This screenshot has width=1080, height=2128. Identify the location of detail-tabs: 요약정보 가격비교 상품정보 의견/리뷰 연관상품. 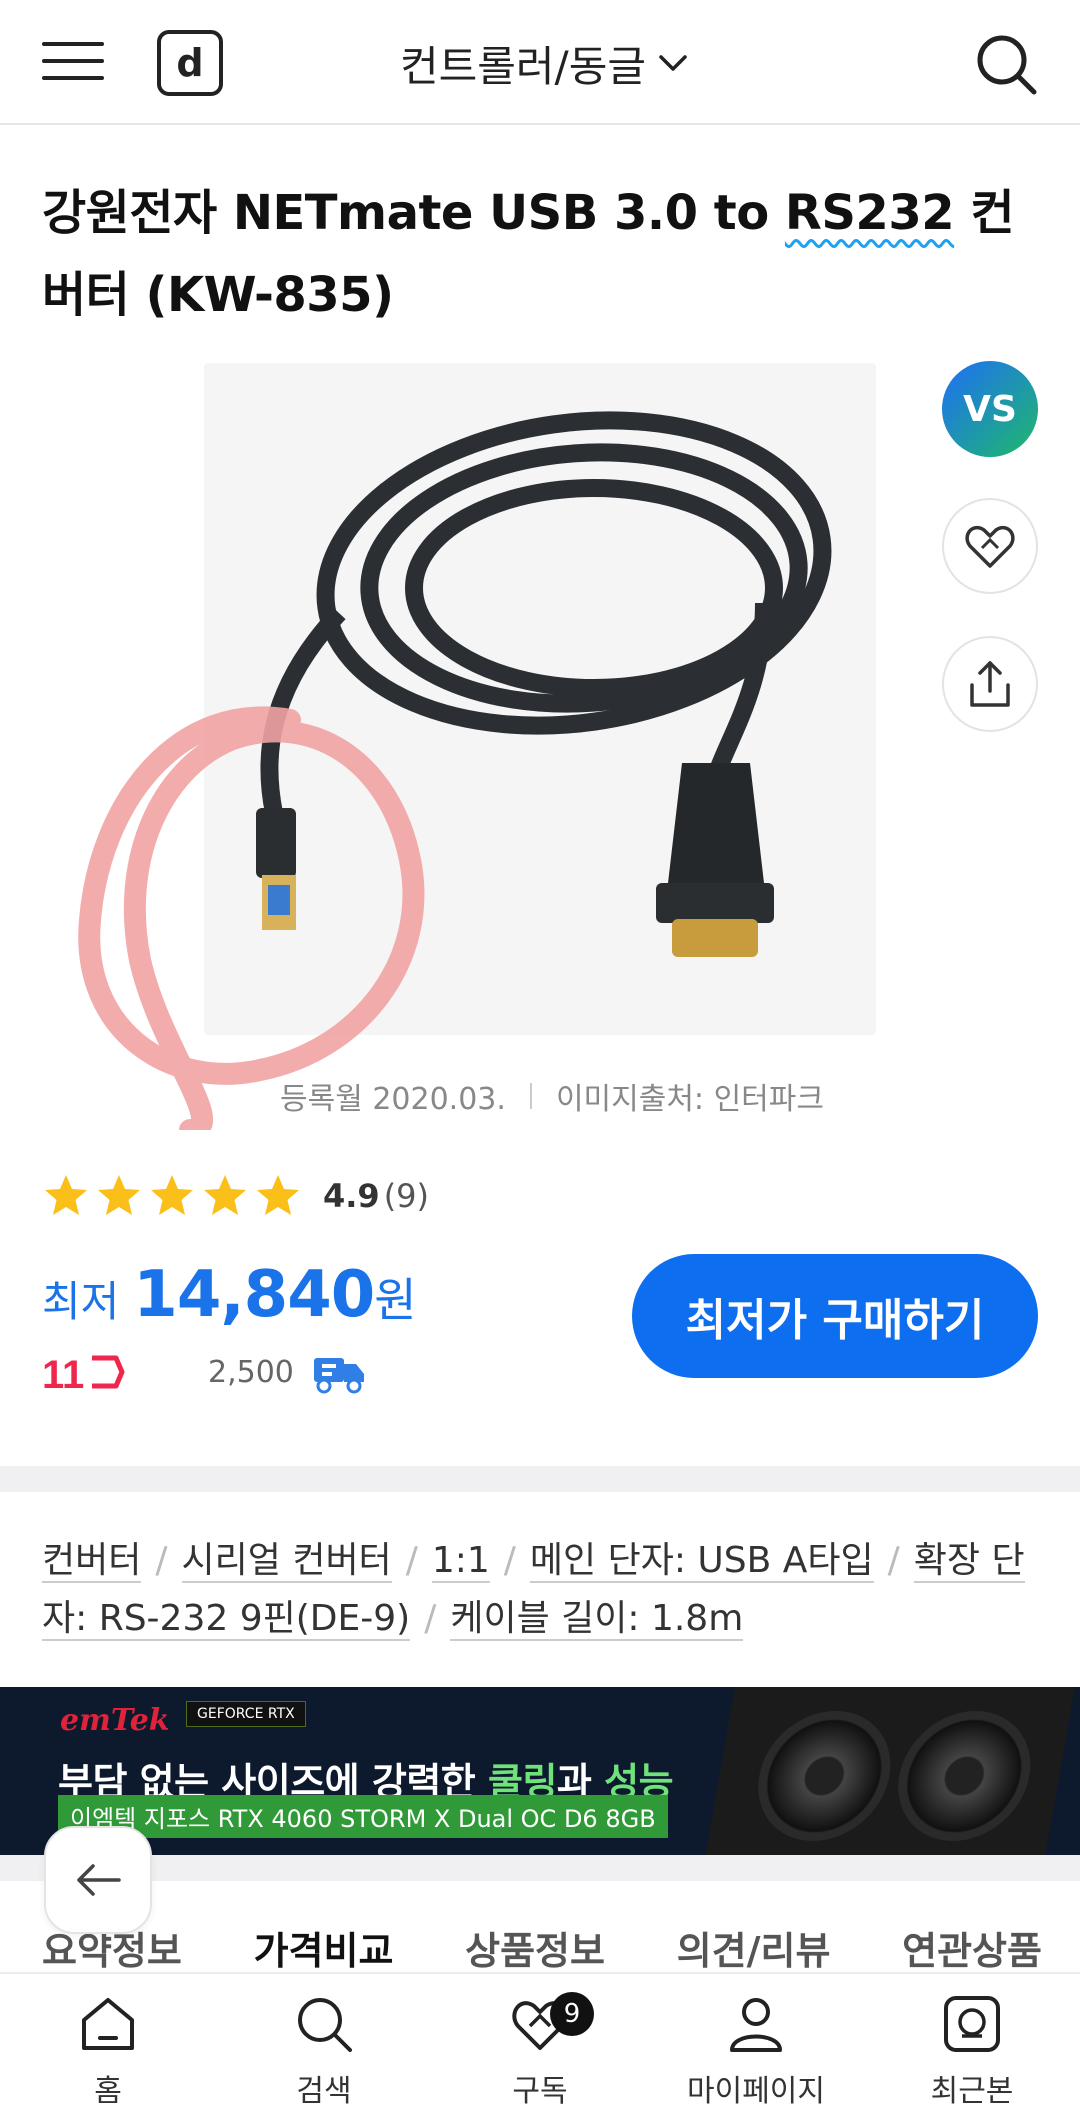
(542, 1947).